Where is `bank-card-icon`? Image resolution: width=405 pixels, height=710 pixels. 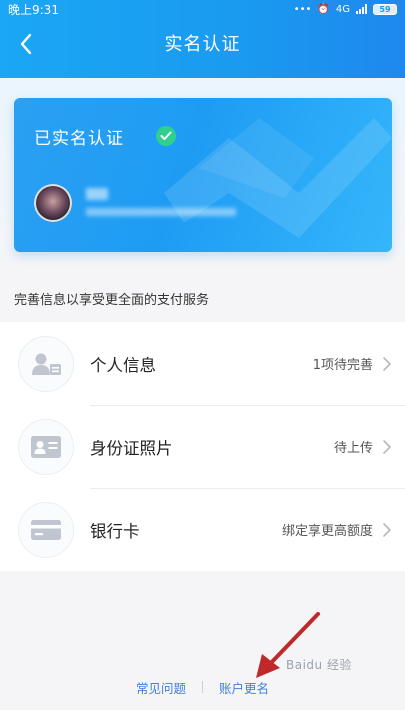
bank-card-icon is located at coordinates (46, 529).